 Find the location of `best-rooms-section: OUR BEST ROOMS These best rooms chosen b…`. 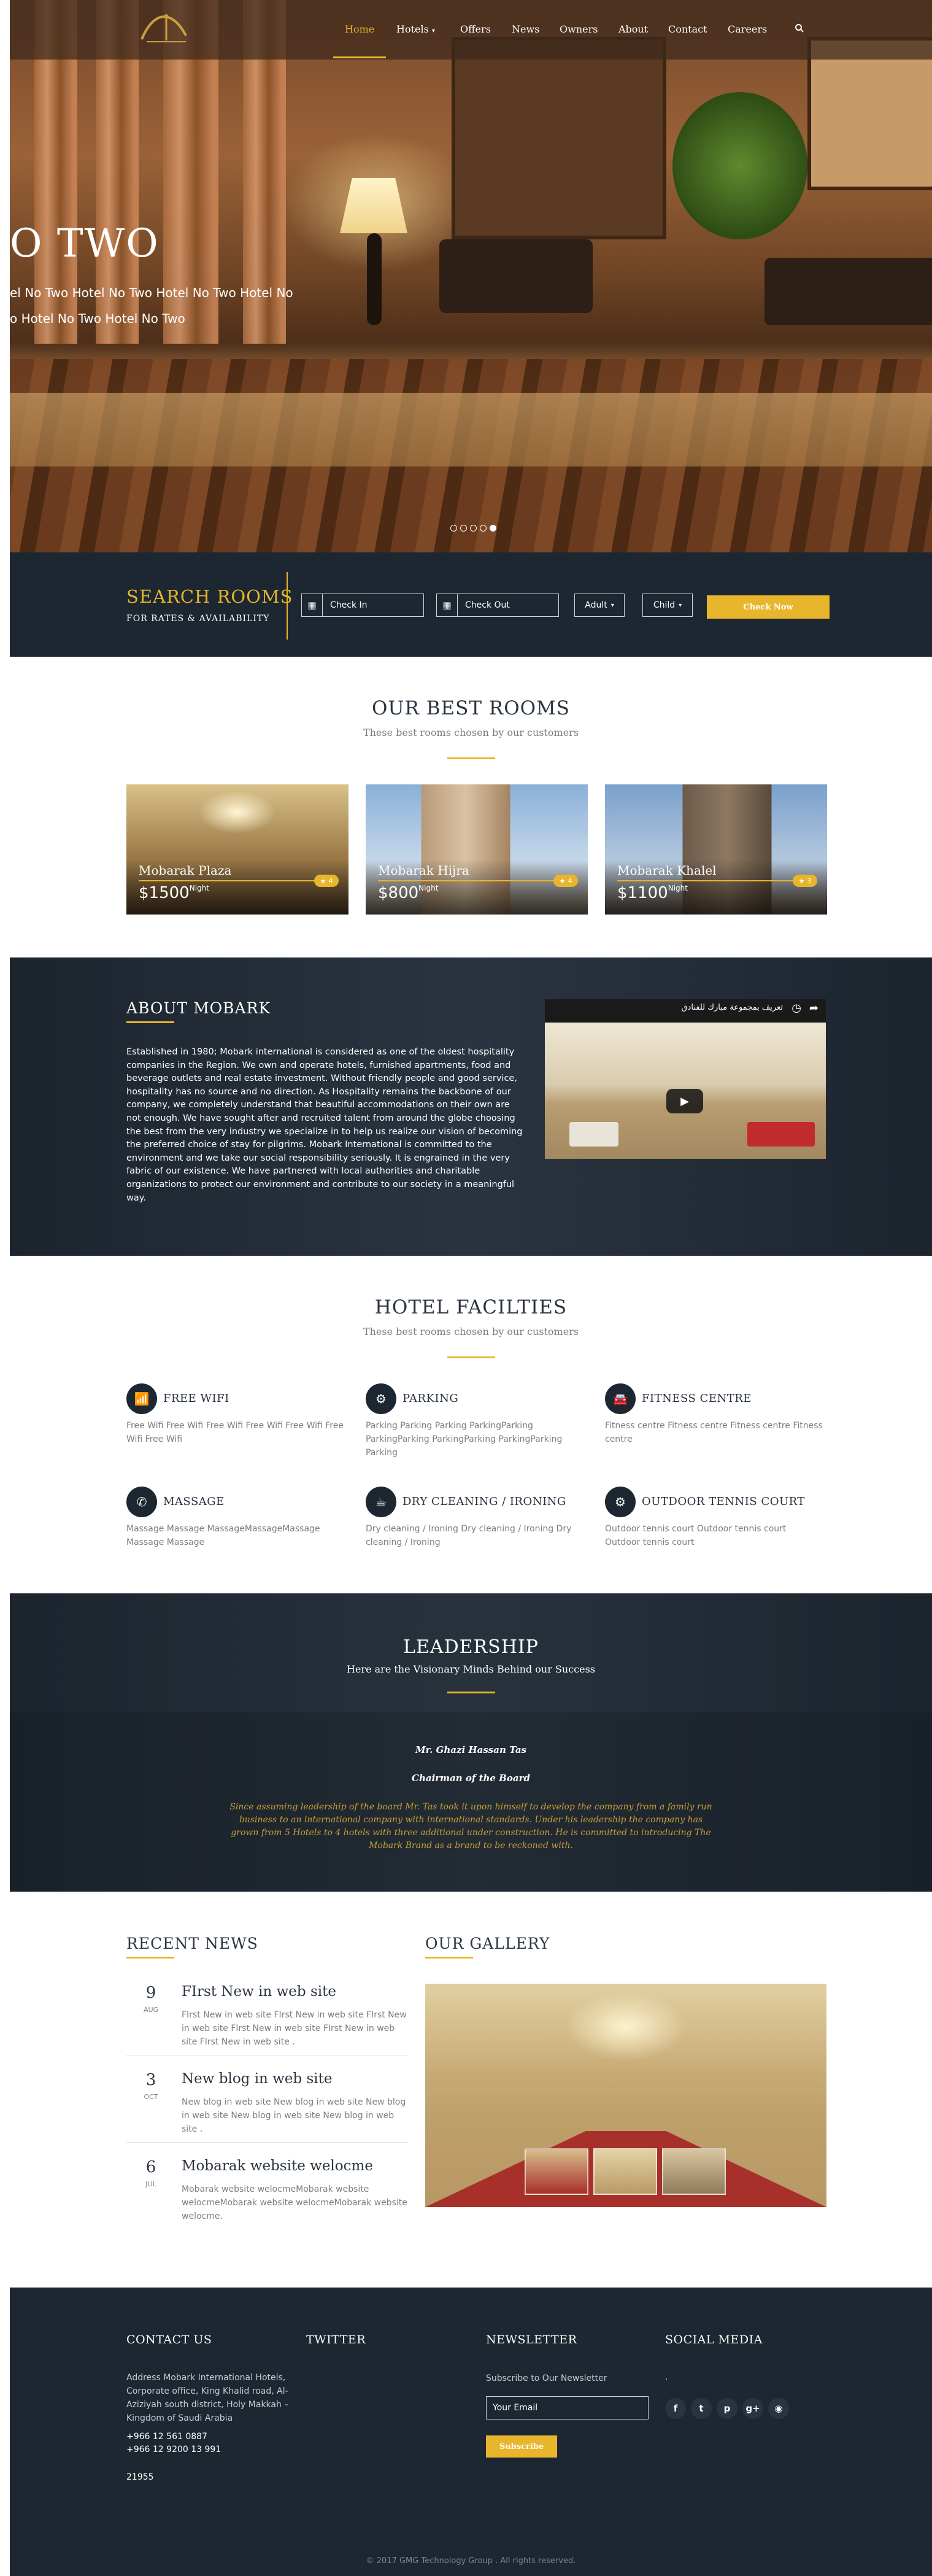

best-rooms-section: OUR BEST ROOMS These best rooms chosen b… is located at coordinates (471, 807).